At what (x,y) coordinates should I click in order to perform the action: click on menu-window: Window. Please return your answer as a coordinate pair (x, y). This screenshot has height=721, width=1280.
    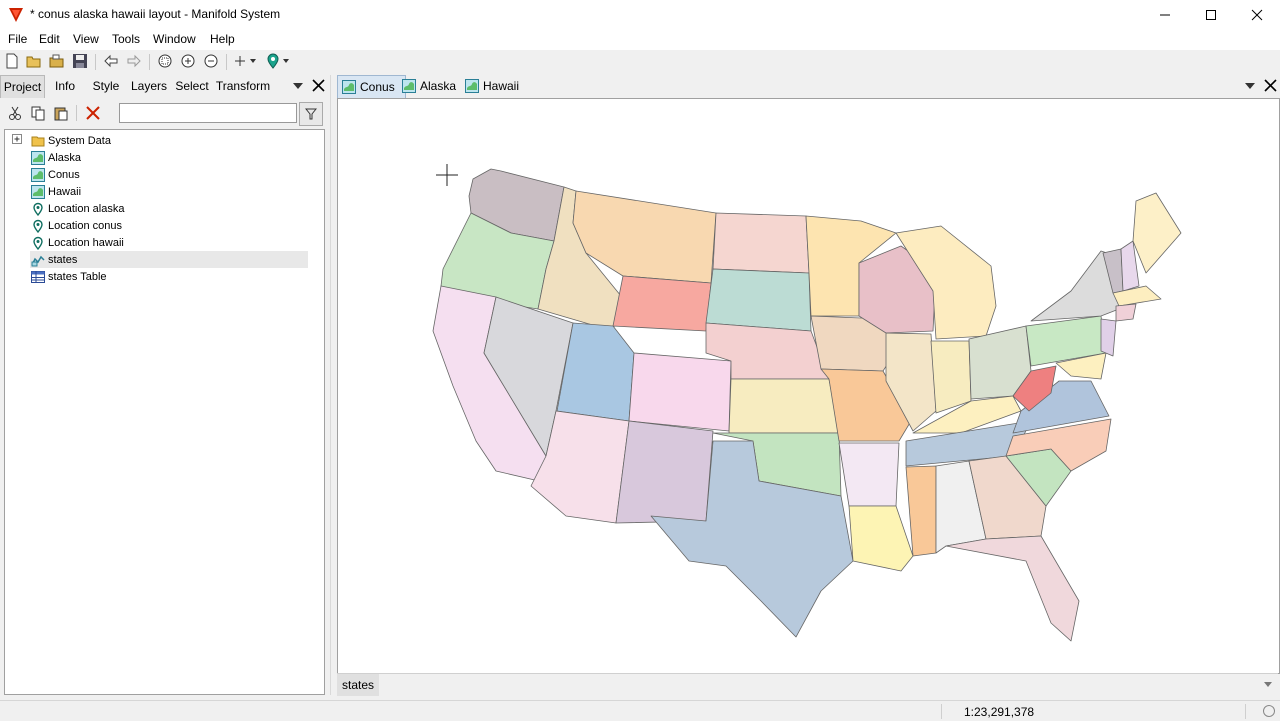
    Looking at the image, I should click on (174, 39).